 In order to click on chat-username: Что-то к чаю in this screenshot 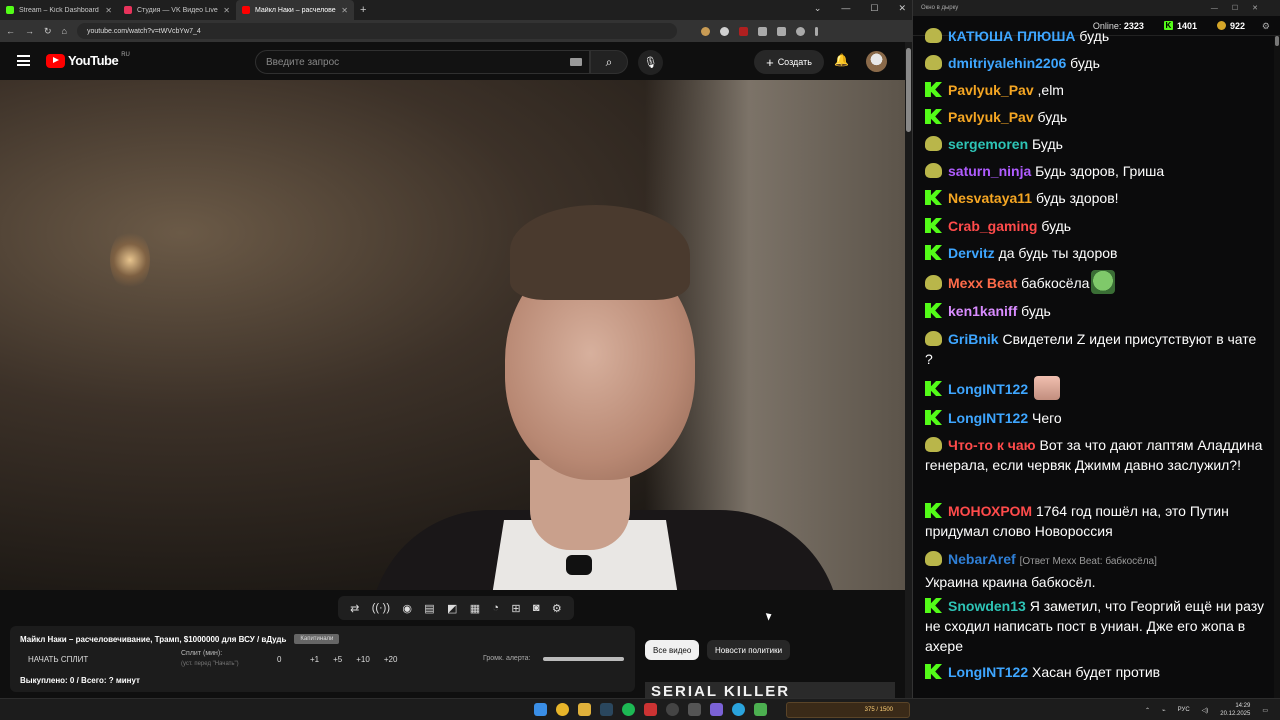, I will do `click(992, 445)`.